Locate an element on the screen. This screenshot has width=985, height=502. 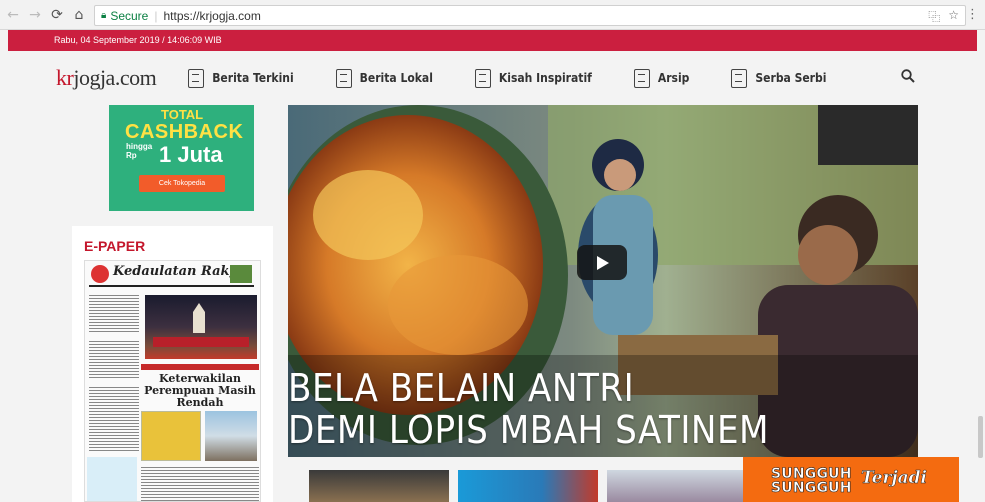
home-icon: ⌂ is located at coordinates (79, 15).